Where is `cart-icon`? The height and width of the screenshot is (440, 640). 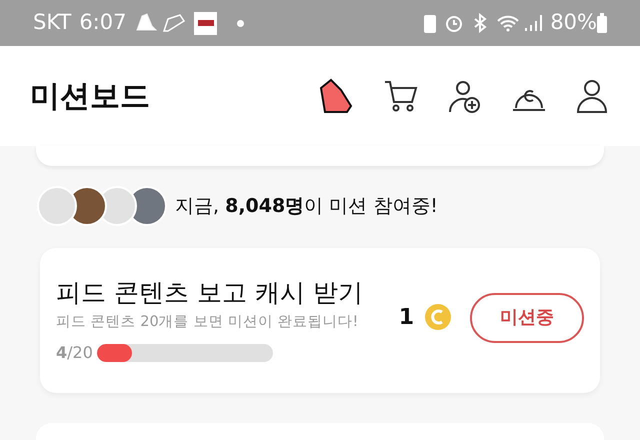 cart-icon is located at coordinates (401, 96).